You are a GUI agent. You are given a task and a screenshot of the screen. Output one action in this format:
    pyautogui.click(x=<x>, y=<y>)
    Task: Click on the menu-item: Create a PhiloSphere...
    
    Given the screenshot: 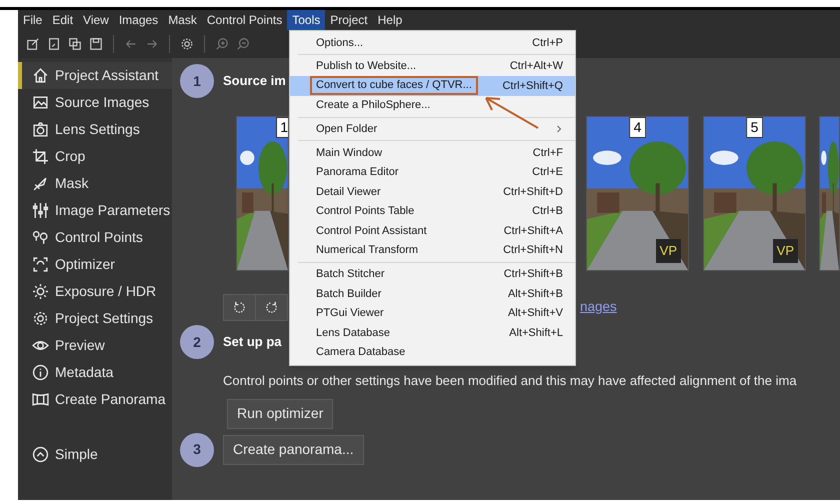 What is the action you would take?
    pyautogui.click(x=432, y=106)
    